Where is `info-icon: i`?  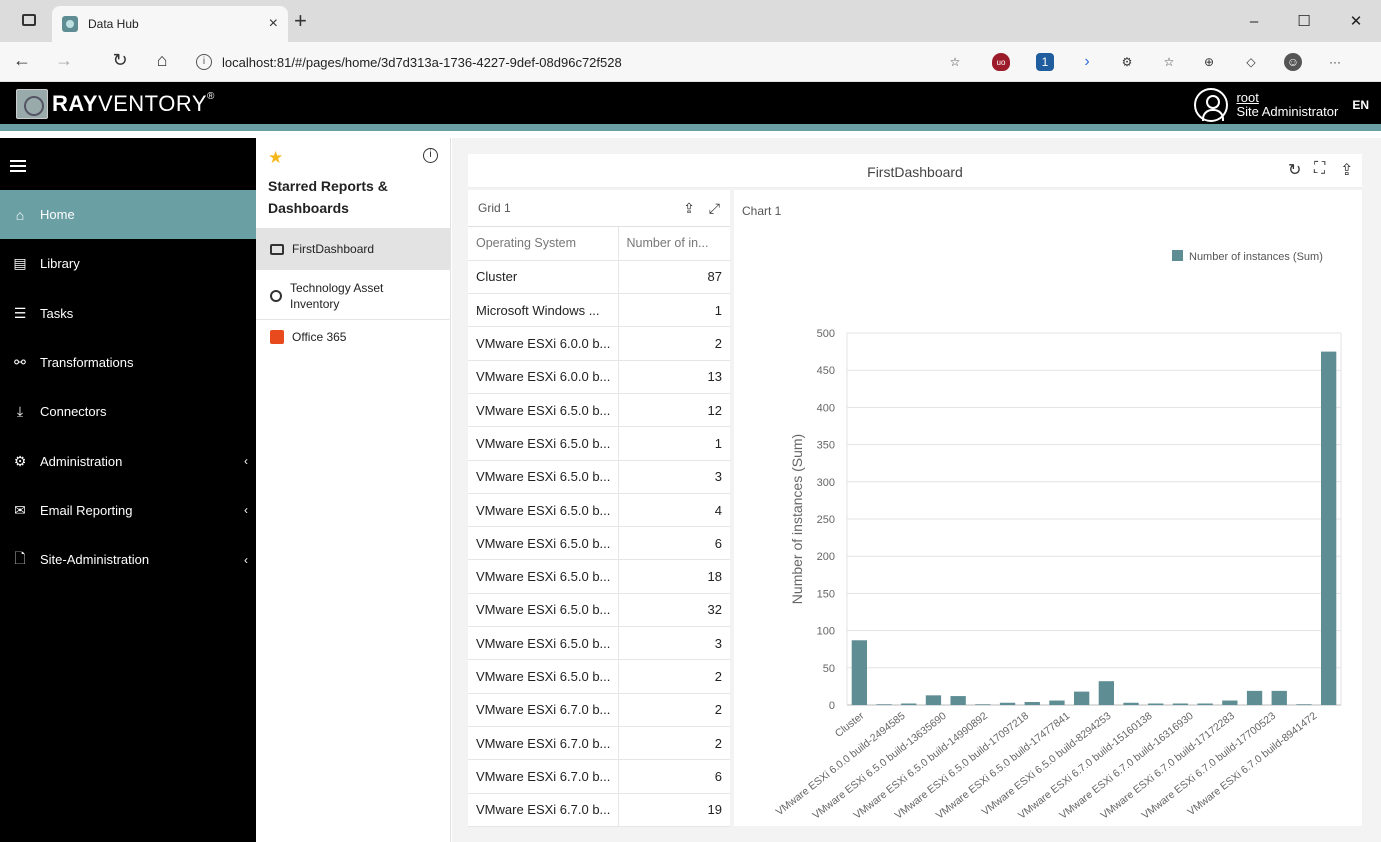 info-icon: i is located at coordinates (430, 155).